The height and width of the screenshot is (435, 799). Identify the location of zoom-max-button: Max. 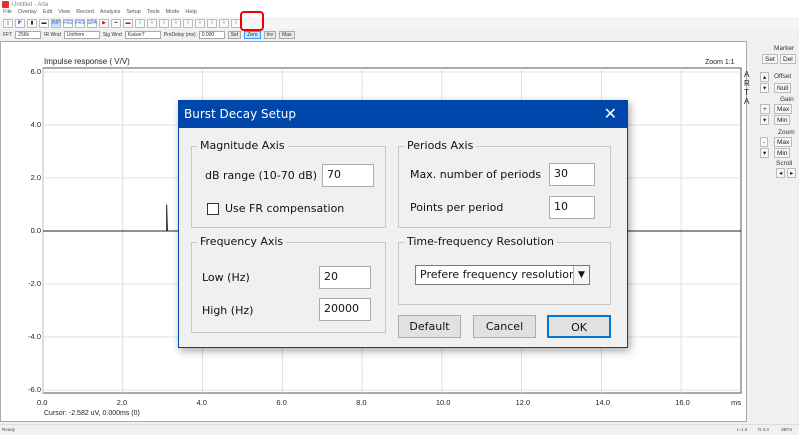
(783, 142).